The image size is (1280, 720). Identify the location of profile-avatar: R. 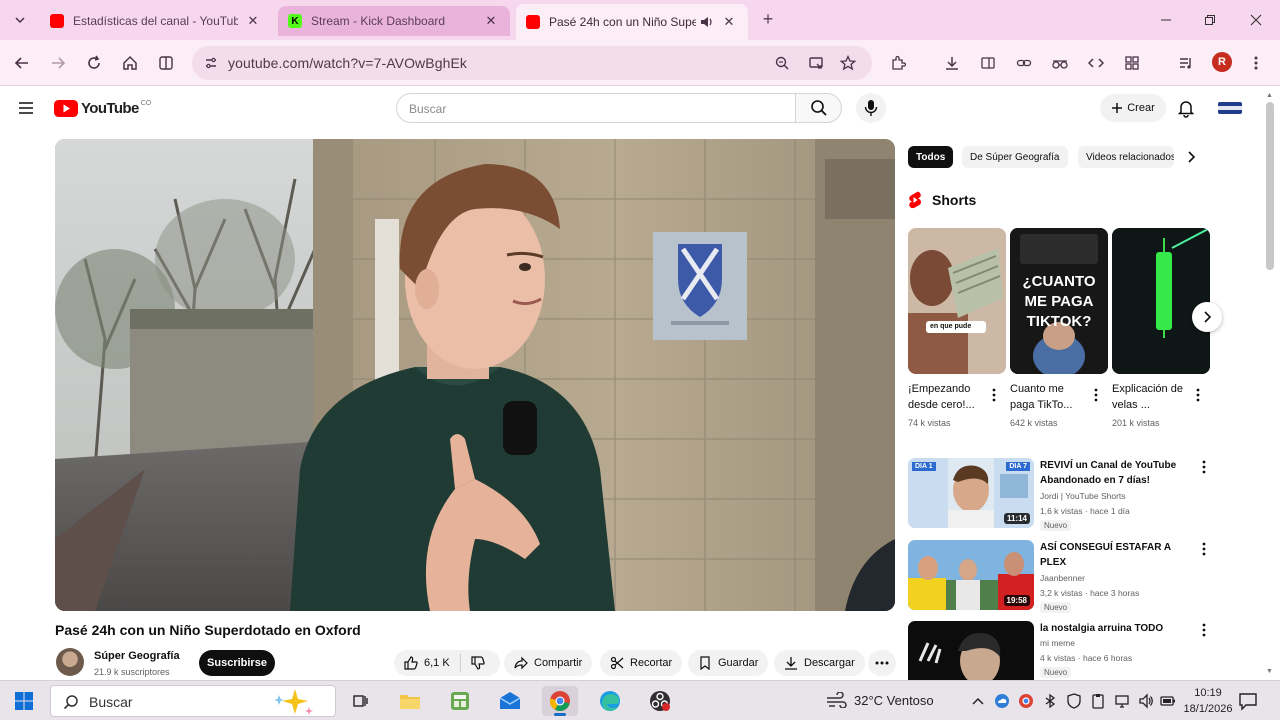
(1222, 62).